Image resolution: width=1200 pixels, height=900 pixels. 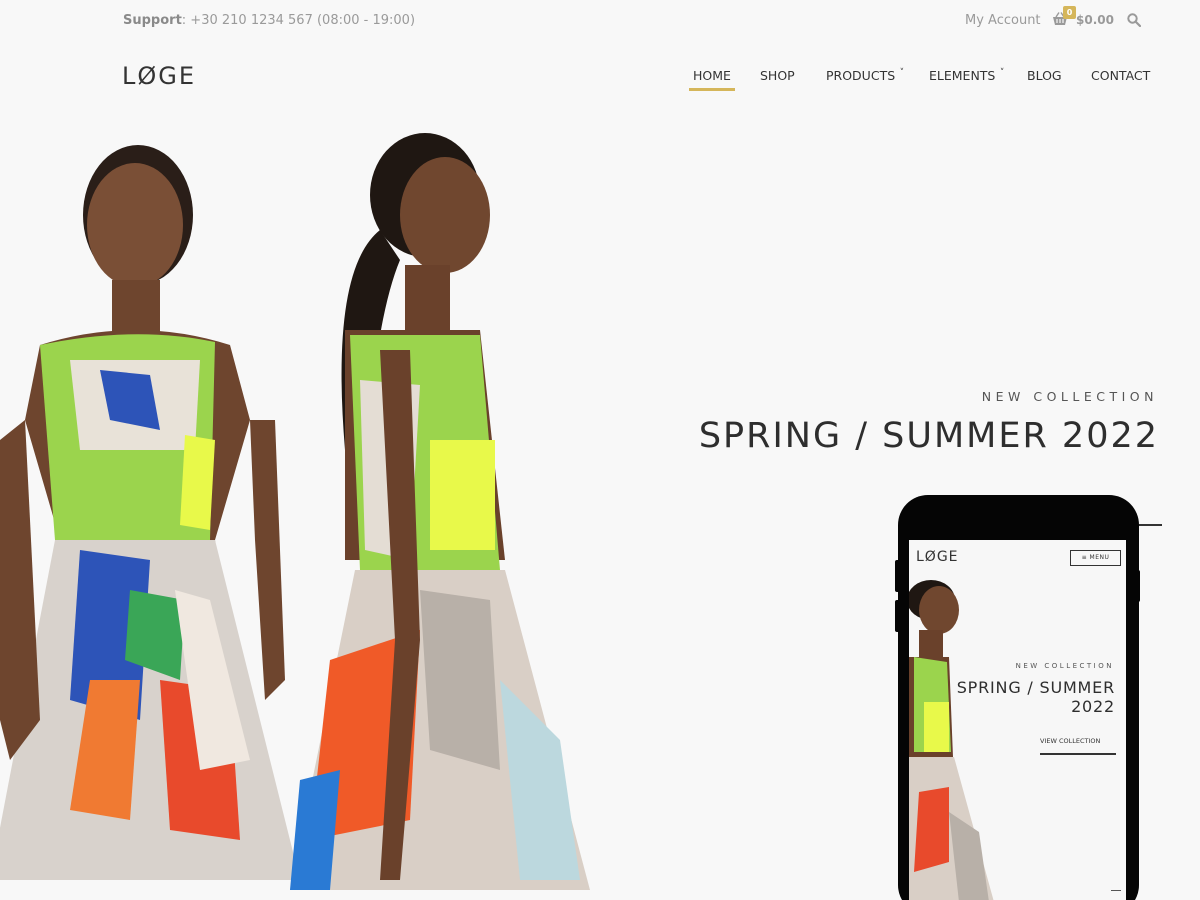 What do you see at coordinates (1078, 754) in the screenshot?
I see `mobile-cta-underline` at bounding box center [1078, 754].